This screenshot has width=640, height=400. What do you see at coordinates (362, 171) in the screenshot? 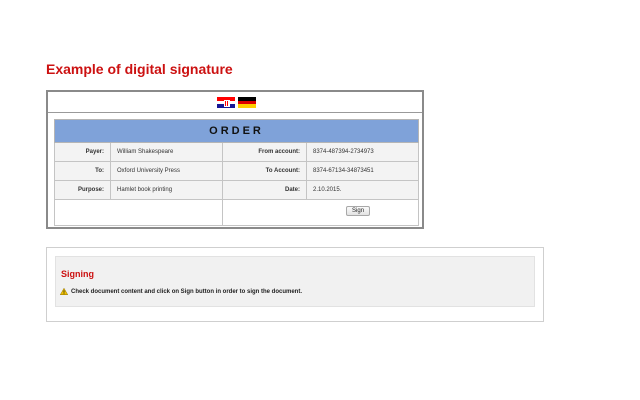
I see `to-account-value: 8374-67134-34873451` at bounding box center [362, 171].